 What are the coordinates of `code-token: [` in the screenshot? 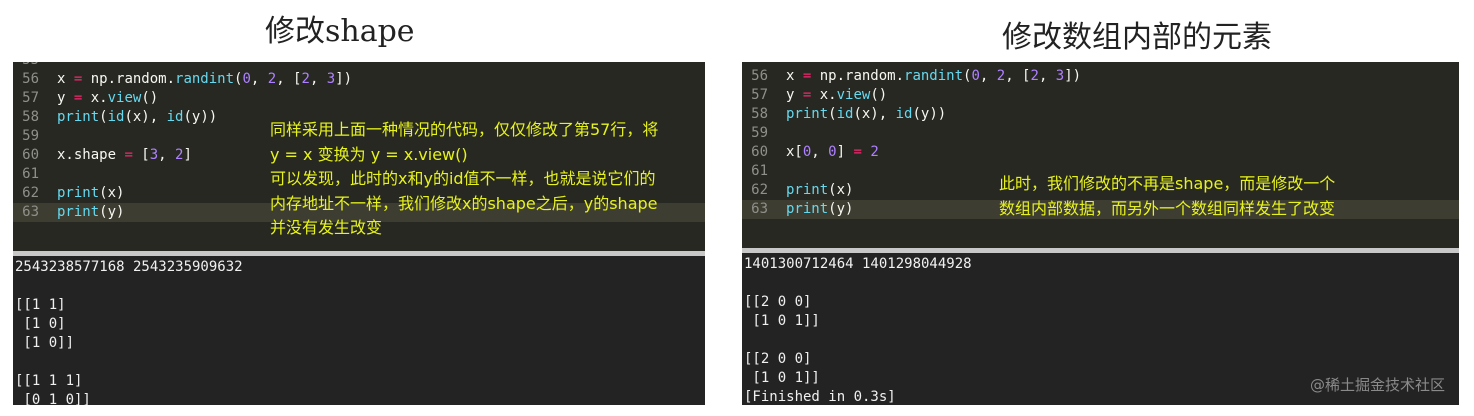 It's located at (141, 155).